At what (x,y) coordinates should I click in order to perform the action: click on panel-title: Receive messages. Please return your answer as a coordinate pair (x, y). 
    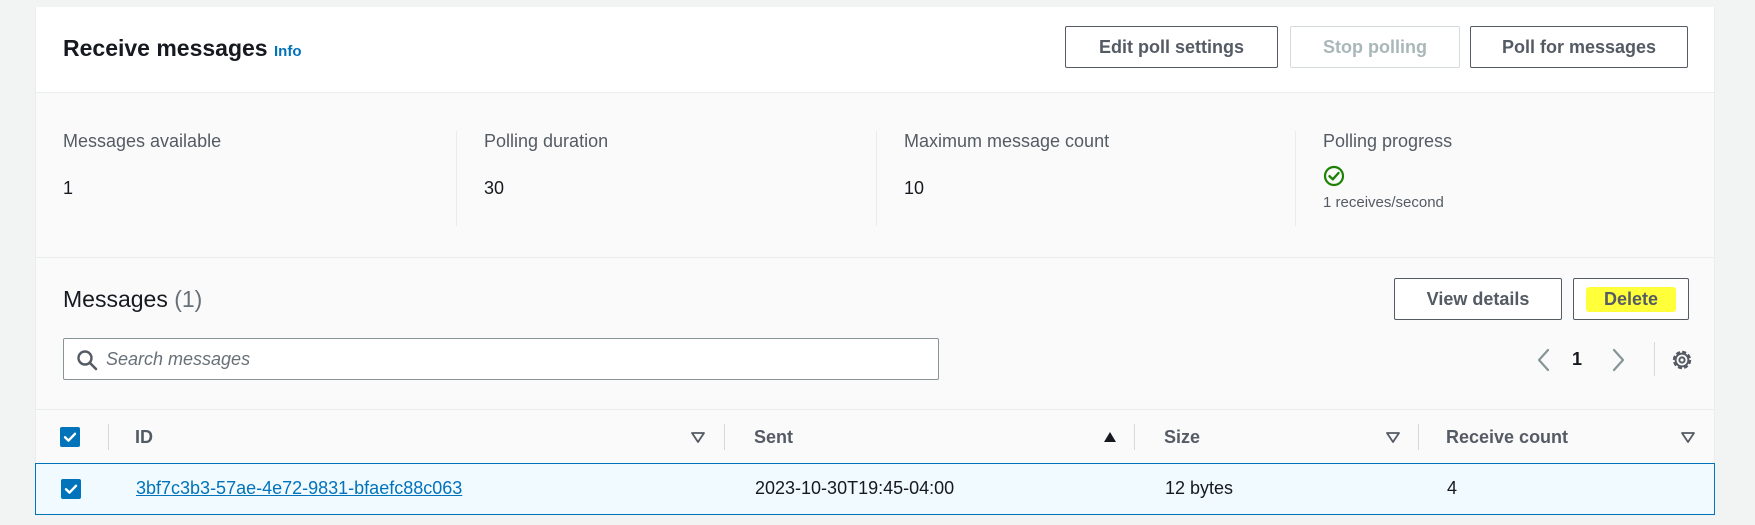
    Looking at the image, I should click on (165, 48).